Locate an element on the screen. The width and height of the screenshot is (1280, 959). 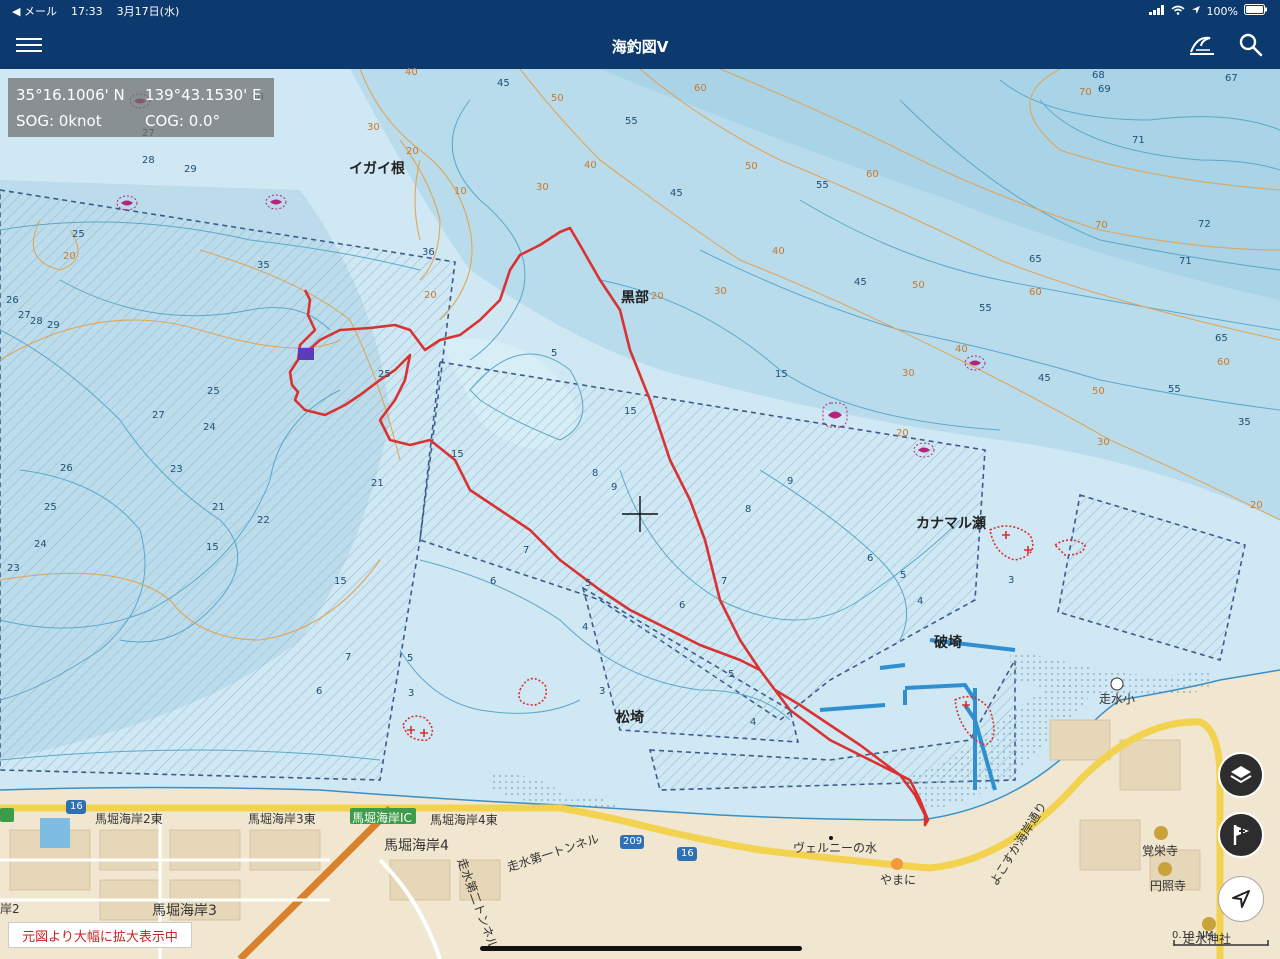
map-scale-label: 0.10 NM is located at coordinates (1193, 935).